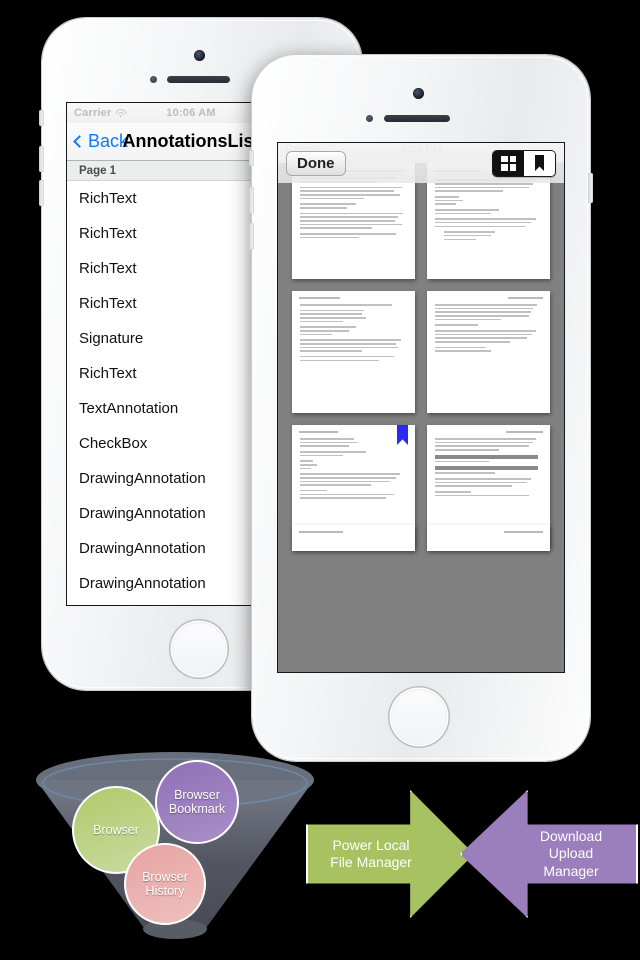  Describe the element at coordinates (508, 163) in the screenshot. I see `grid-view-icon` at that location.